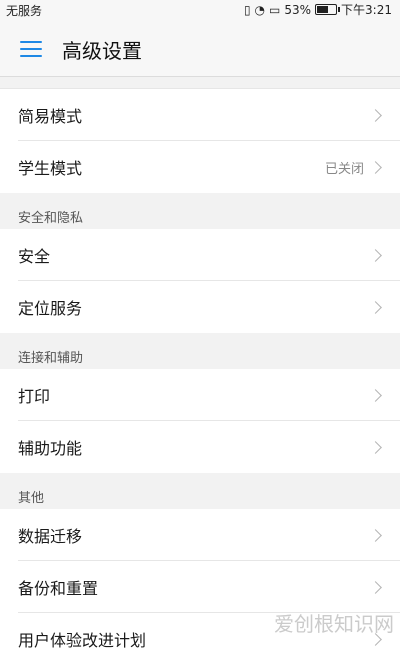 This screenshot has height=665, width=400. Describe the element at coordinates (31, 498) in the screenshot. I see `section-title: 其他` at that location.